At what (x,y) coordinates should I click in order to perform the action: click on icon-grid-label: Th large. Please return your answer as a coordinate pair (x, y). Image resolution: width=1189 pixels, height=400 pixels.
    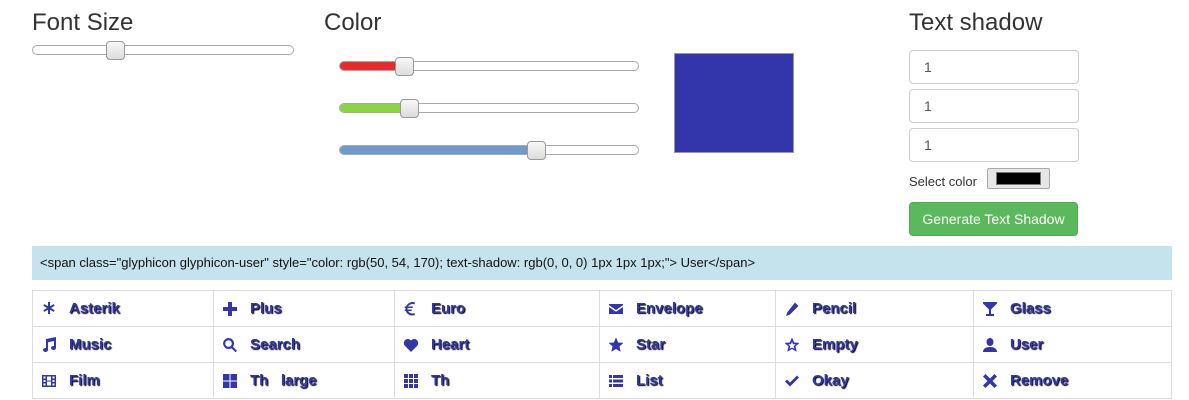
    Looking at the image, I should click on (283, 380).